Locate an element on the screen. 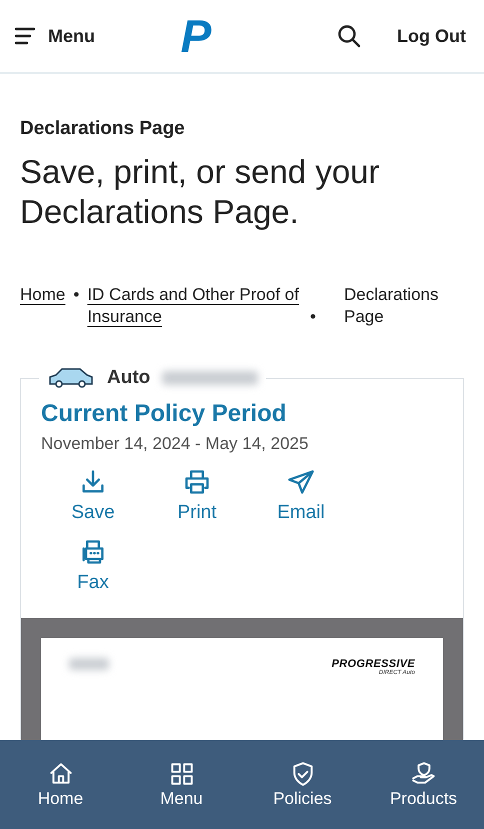 The width and height of the screenshot is (484, 829). policy-type: Auto is located at coordinates (128, 378).